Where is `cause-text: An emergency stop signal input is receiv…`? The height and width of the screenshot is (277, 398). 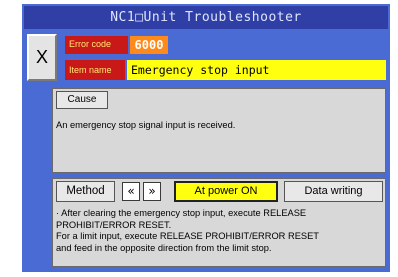
cause-text: An emergency stop signal input is receiv… is located at coordinates (146, 125).